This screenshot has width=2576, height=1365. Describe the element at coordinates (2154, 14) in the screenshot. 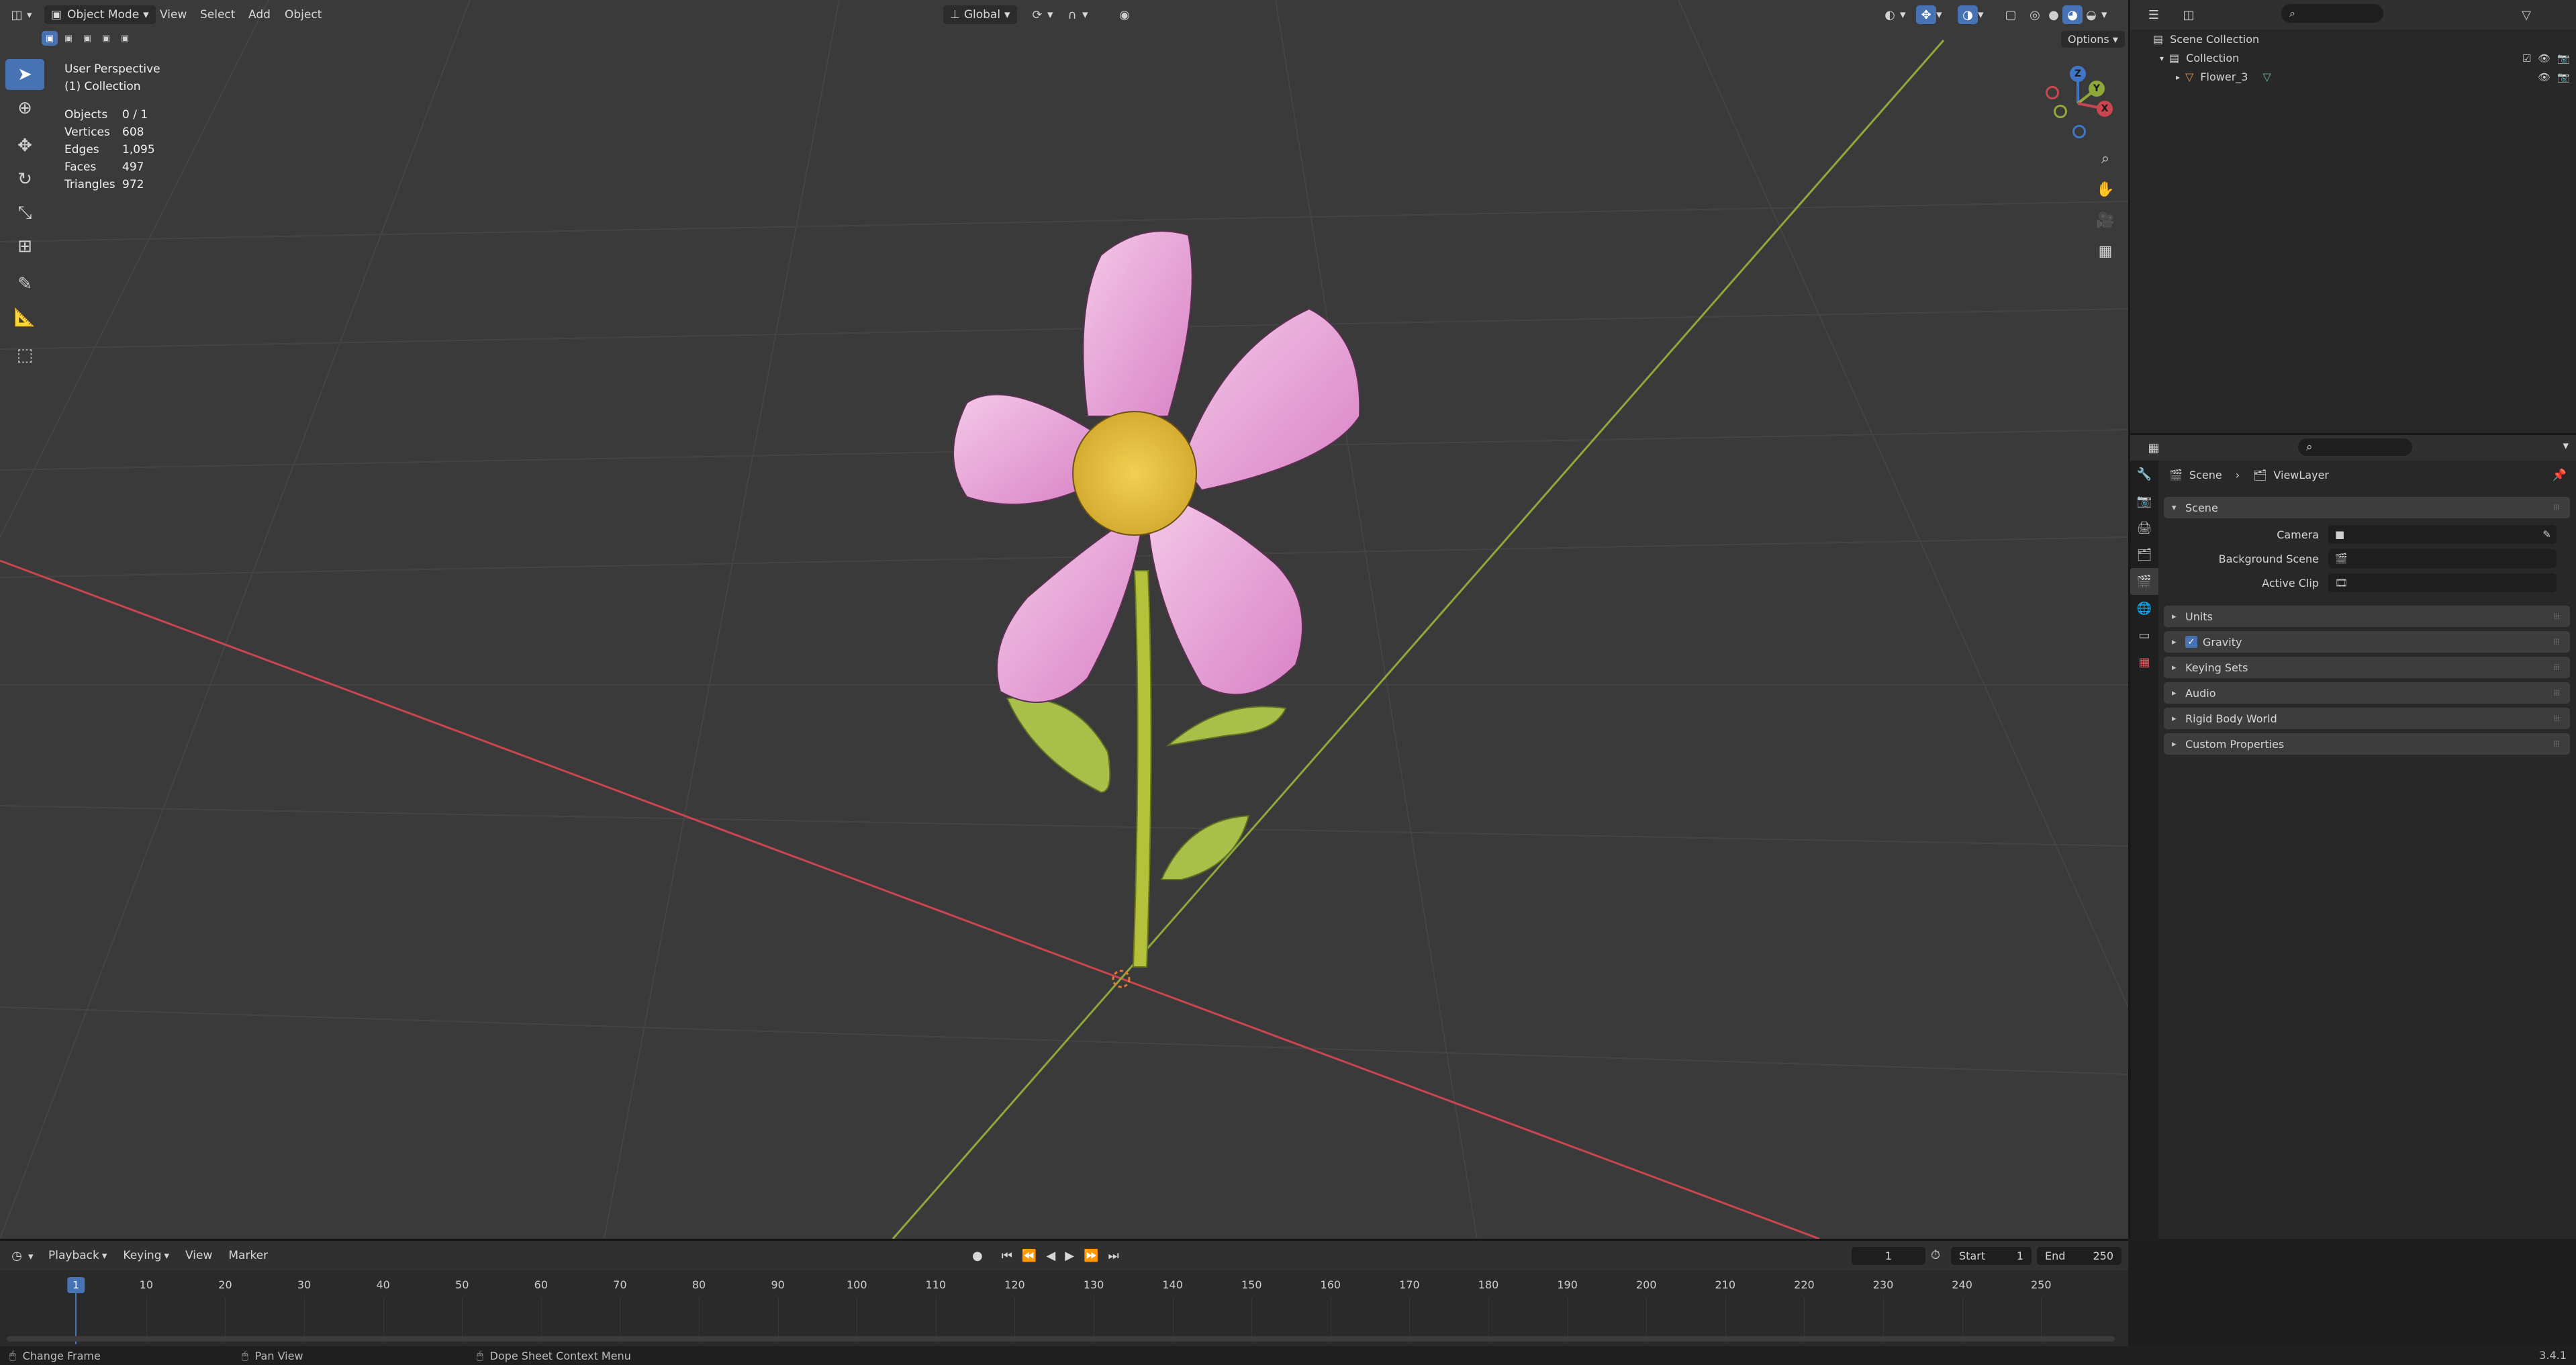

I see `editor-type-icon: ☰` at that location.